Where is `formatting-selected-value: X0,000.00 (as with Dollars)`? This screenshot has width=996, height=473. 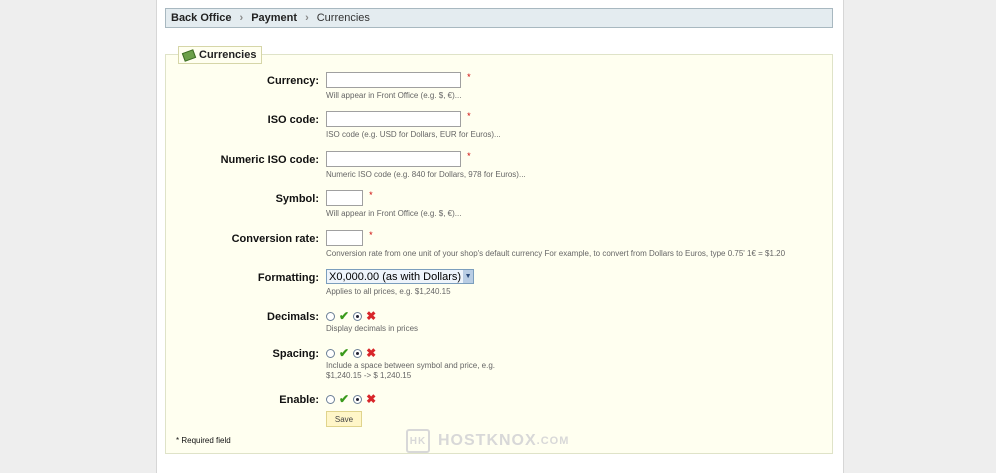
formatting-selected-value: X0,000.00 (as with Dollars) is located at coordinates (395, 276).